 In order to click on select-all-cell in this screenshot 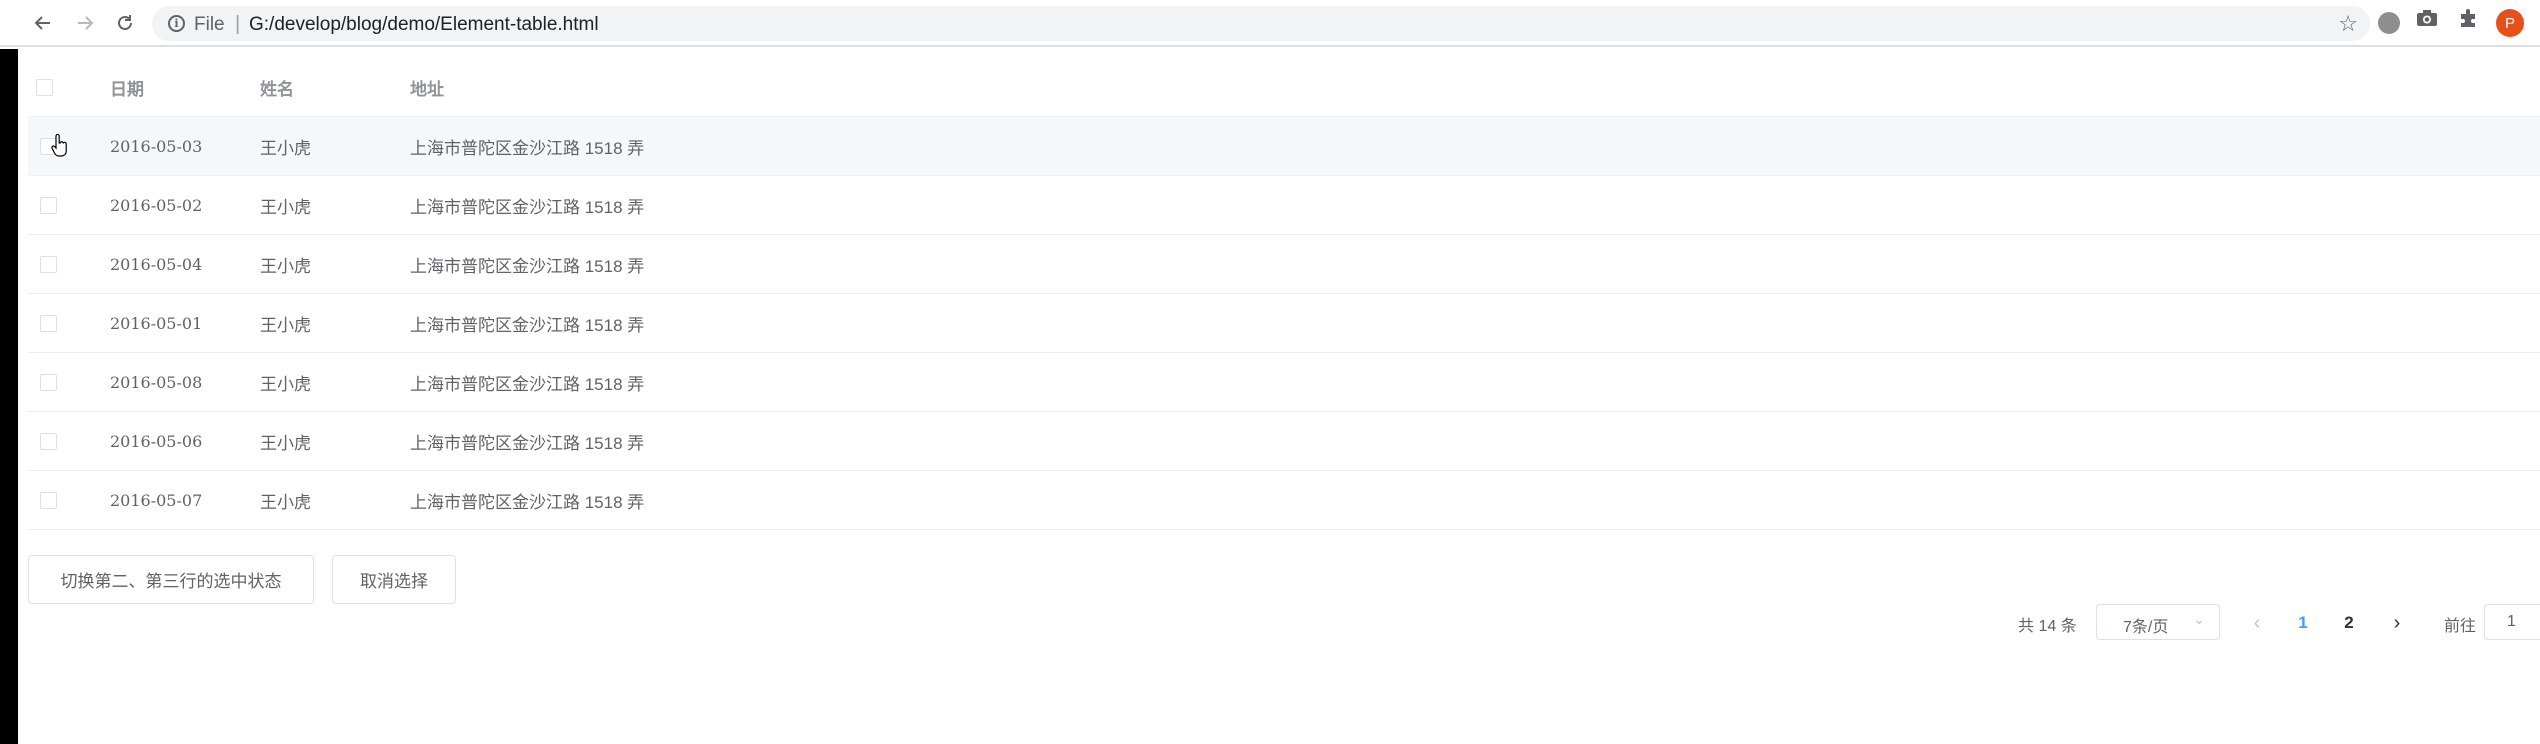, I will do `click(44, 87)`.